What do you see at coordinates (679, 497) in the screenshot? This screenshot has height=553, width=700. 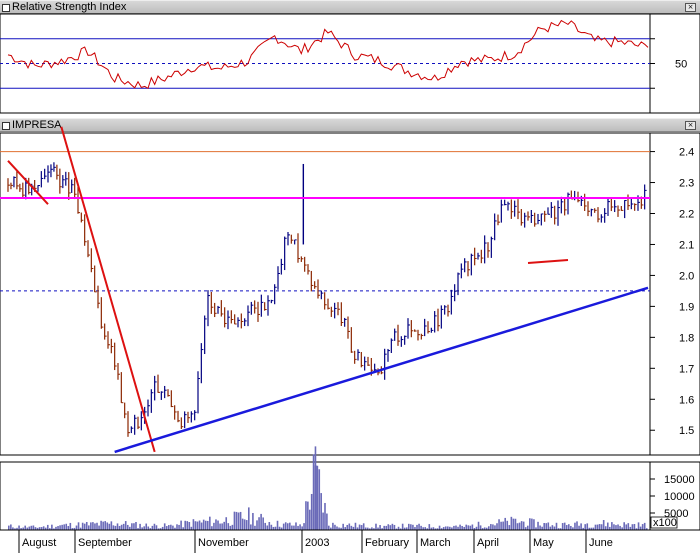 I see `volume-tick-label: 10000` at bounding box center [679, 497].